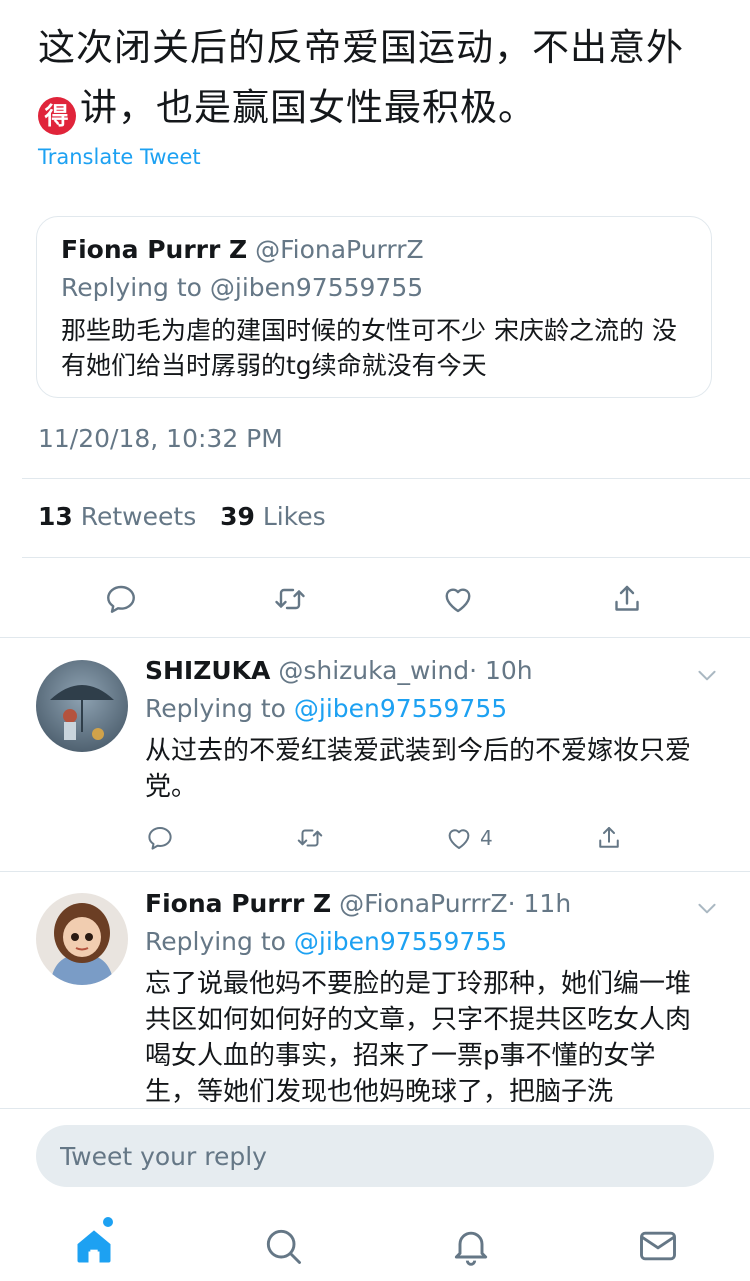 The image size is (750, 1281). Describe the element at coordinates (117, 516) in the screenshot. I see `retweets-stat: 13 Retweets` at that location.